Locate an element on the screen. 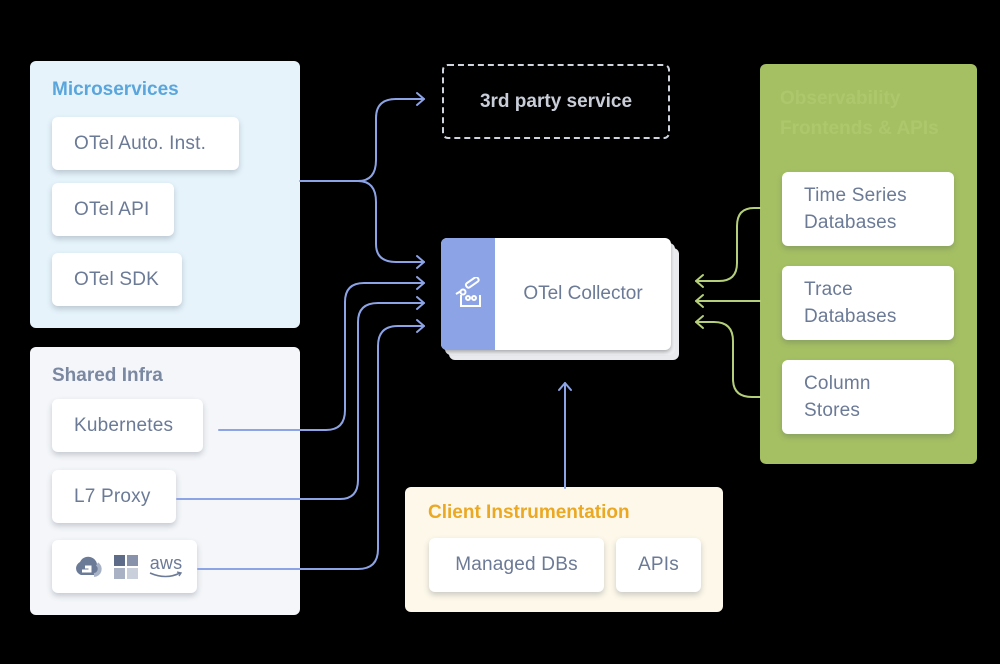 Image resolution: width=1000 pixels, height=664 pixels. wire-column is located at coordinates (728, 359).